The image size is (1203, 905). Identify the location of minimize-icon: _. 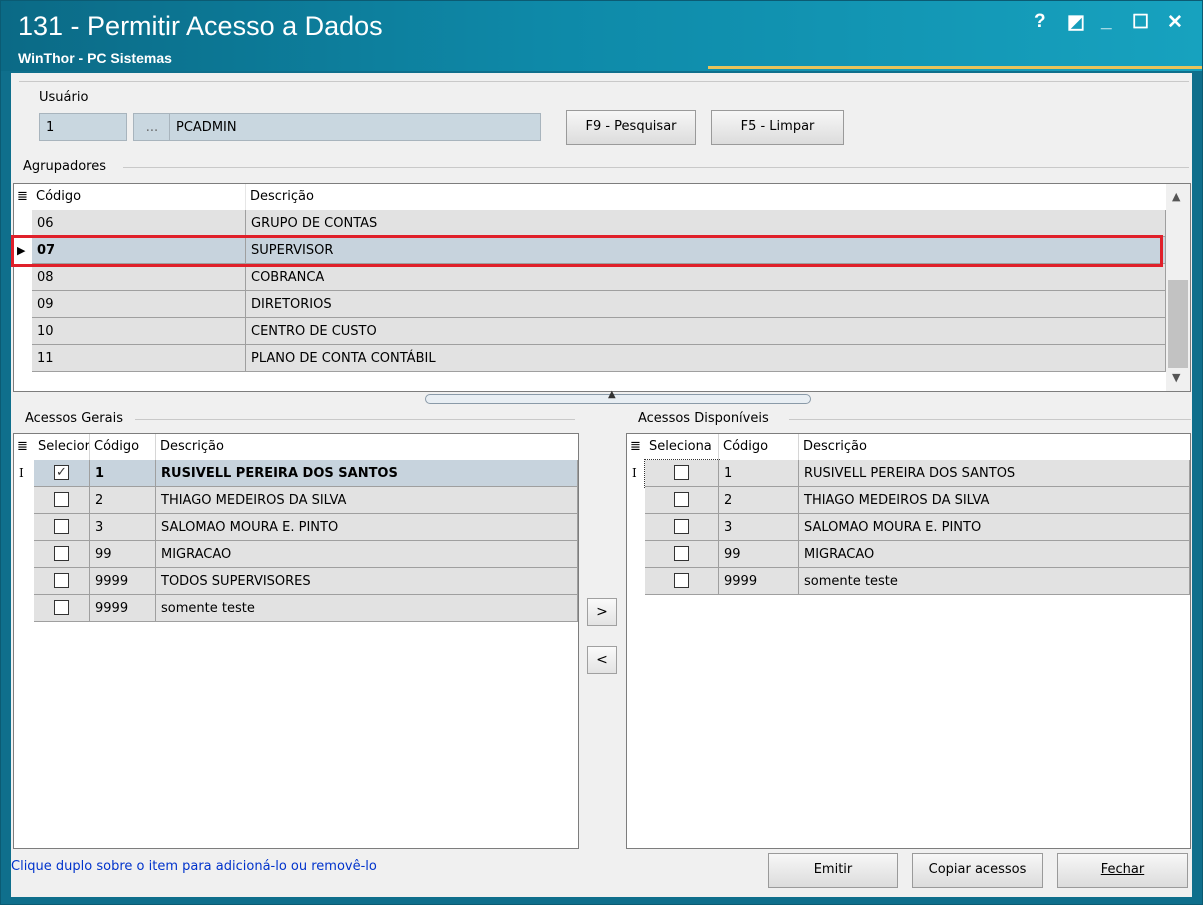
(1106, 22).